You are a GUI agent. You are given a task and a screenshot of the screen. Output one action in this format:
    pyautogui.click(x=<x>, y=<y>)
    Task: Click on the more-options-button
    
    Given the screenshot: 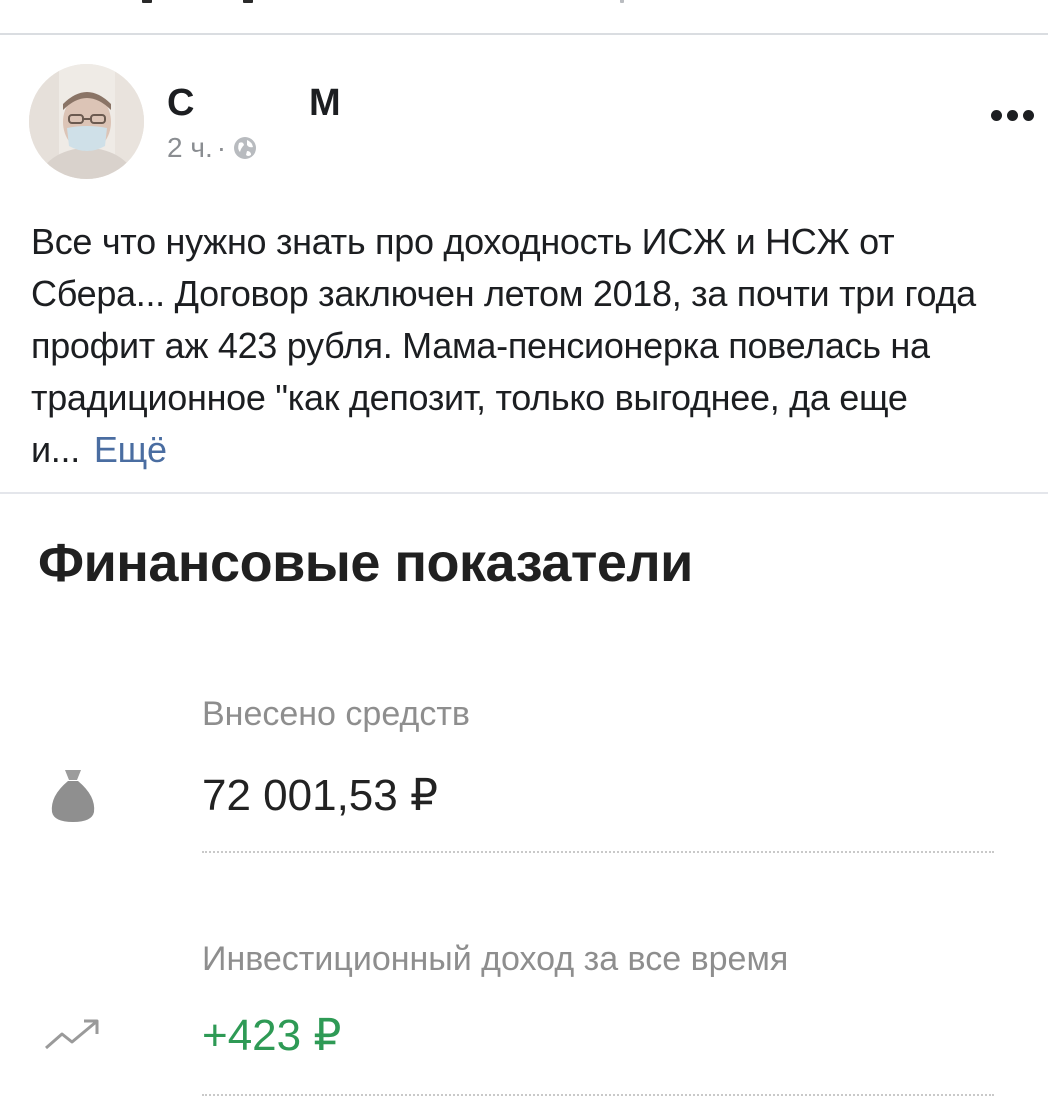 What is the action you would take?
    pyautogui.click(x=1012, y=115)
    